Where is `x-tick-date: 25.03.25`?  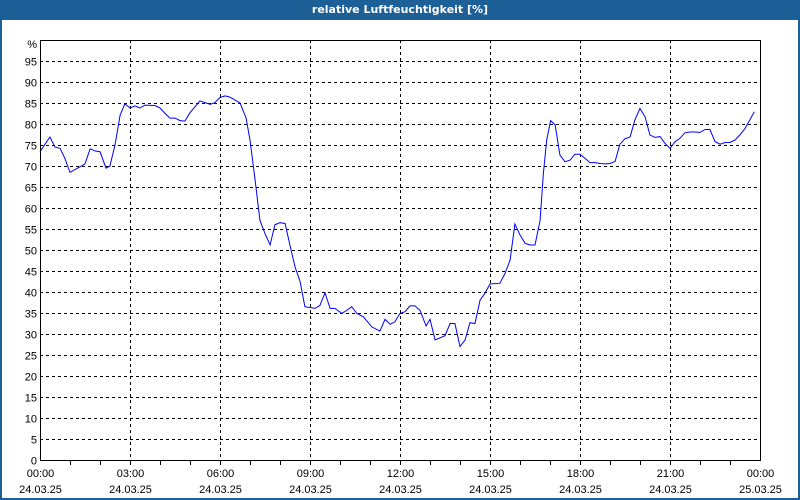
x-tick-date: 25.03.25 is located at coordinates (760, 490).